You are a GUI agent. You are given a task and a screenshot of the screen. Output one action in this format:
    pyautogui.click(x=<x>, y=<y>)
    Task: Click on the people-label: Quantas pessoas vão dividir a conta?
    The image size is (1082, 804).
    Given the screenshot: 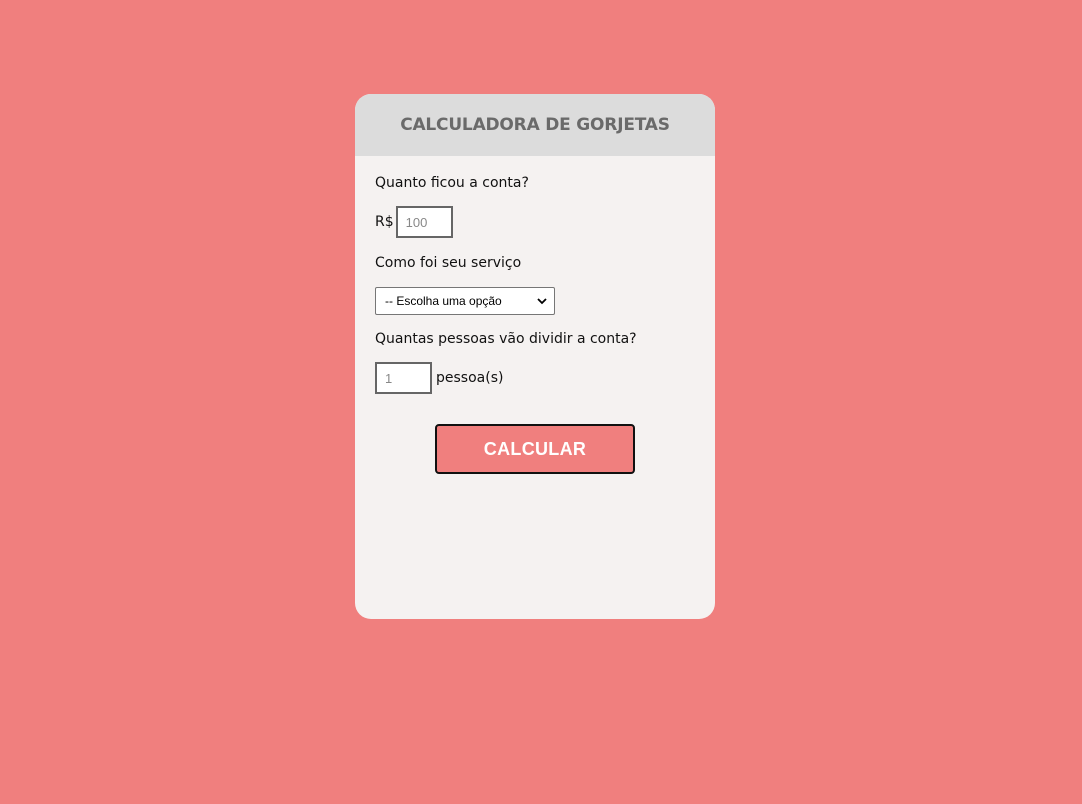 What is the action you would take?
    pyautogui.click(x=506, y=339)
    